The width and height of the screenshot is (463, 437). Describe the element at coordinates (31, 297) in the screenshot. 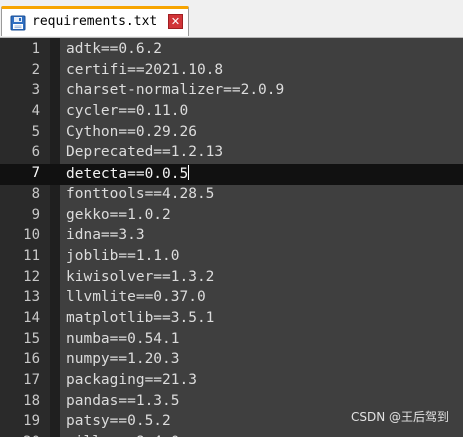

I see `line-number: 13` at that location.